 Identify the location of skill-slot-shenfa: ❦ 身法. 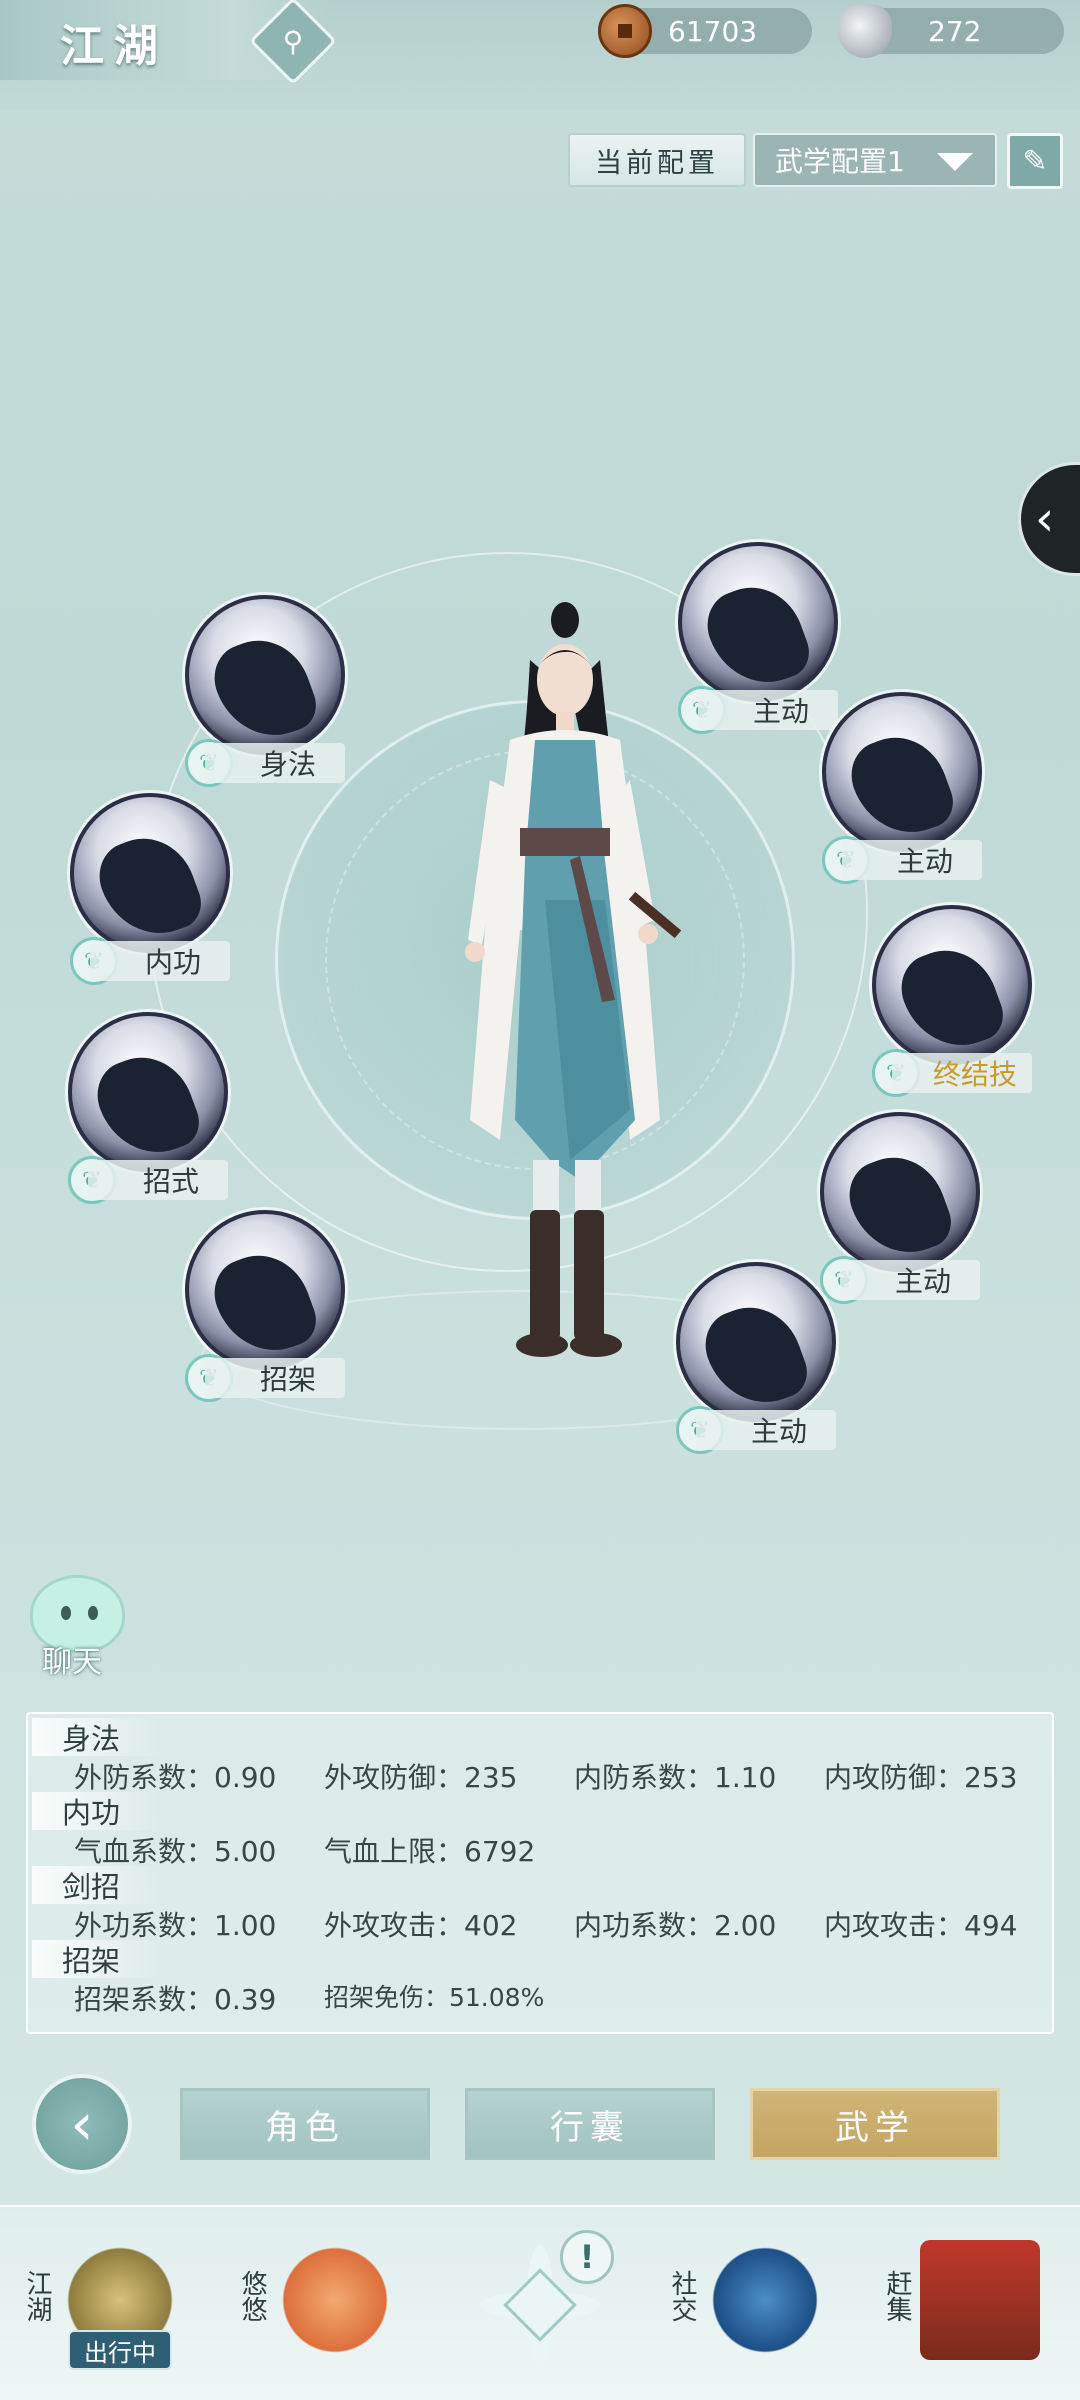
(285, 695).